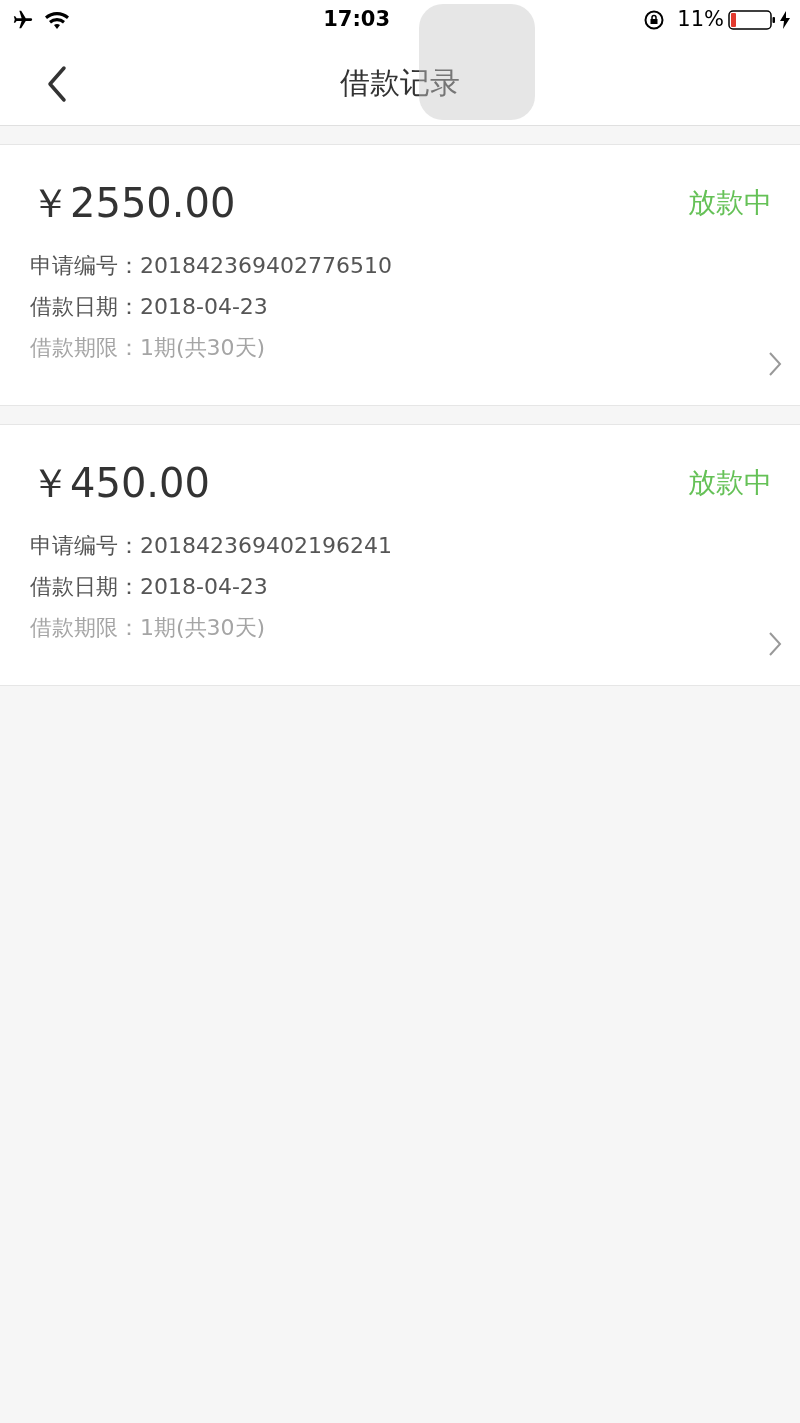 The height and width of the screenshot is (1423, 800). I want to click on charging-icon, so click(785, 20).